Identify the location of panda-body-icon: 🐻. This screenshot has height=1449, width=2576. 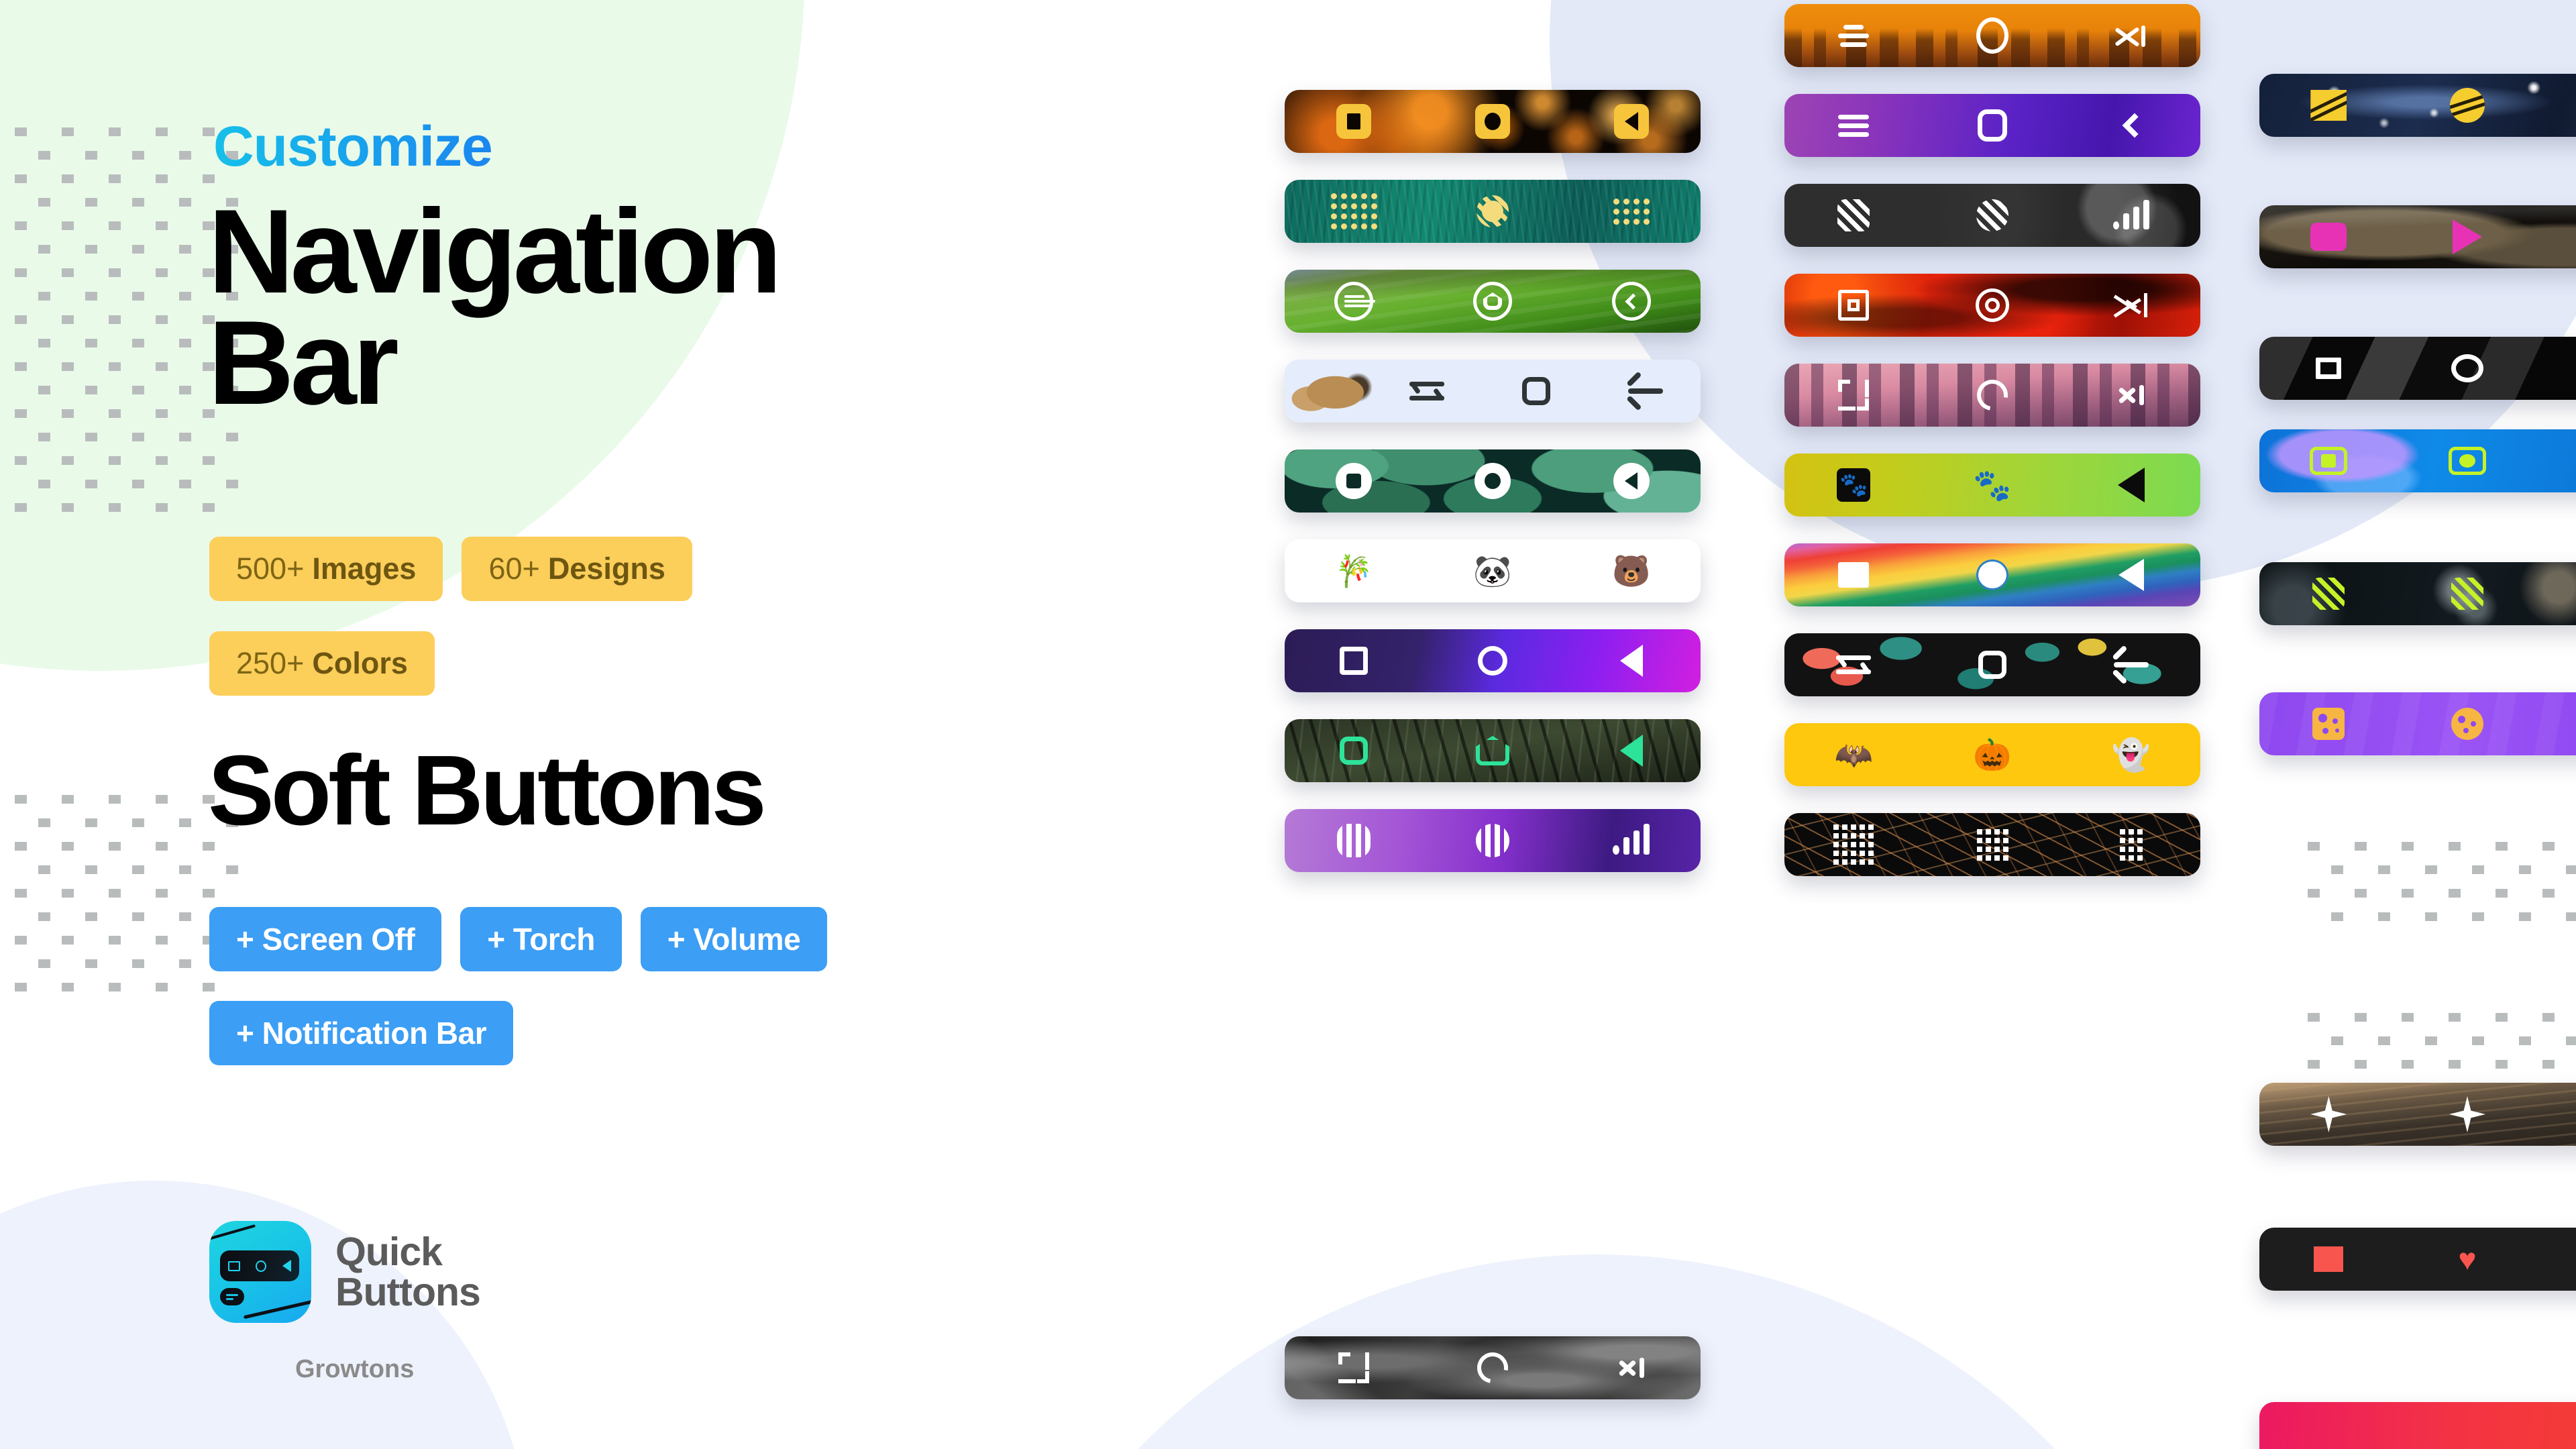
(1631, 570).